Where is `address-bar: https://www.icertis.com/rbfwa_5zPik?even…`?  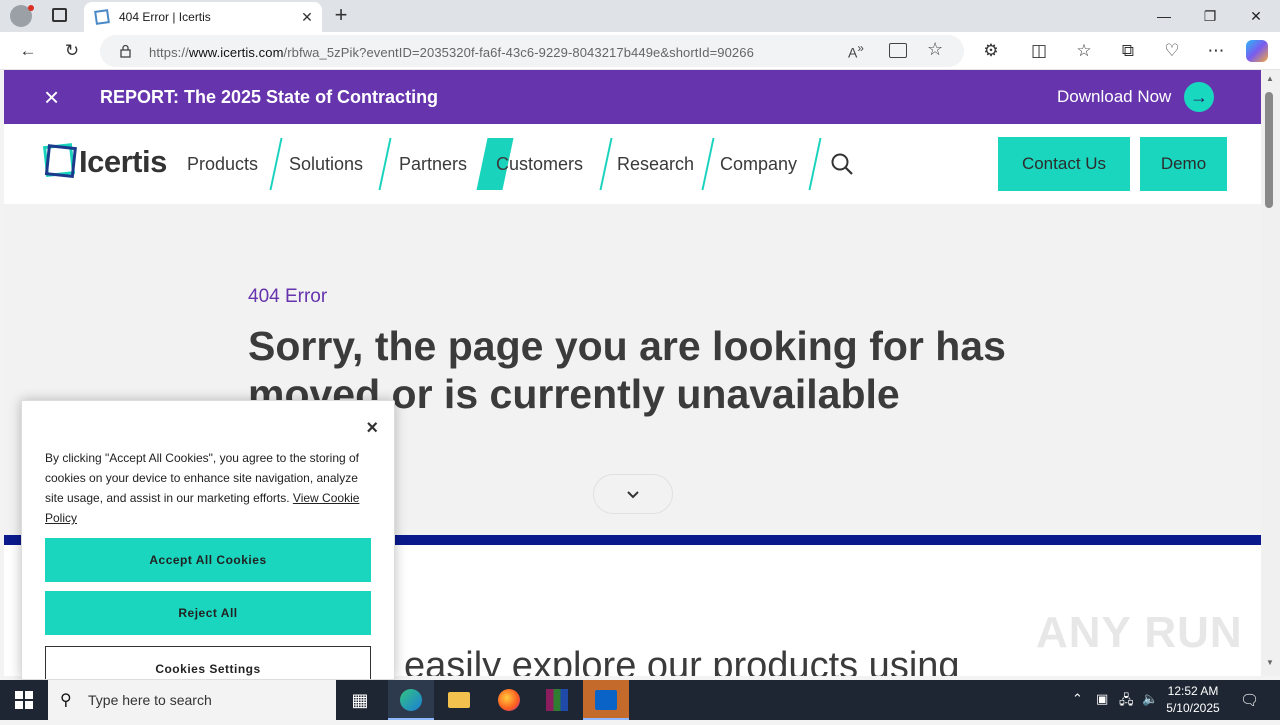
address-bar: https://www.icertis.com/rbfwa_5zPik?even… is located at coordinates (532, 51).